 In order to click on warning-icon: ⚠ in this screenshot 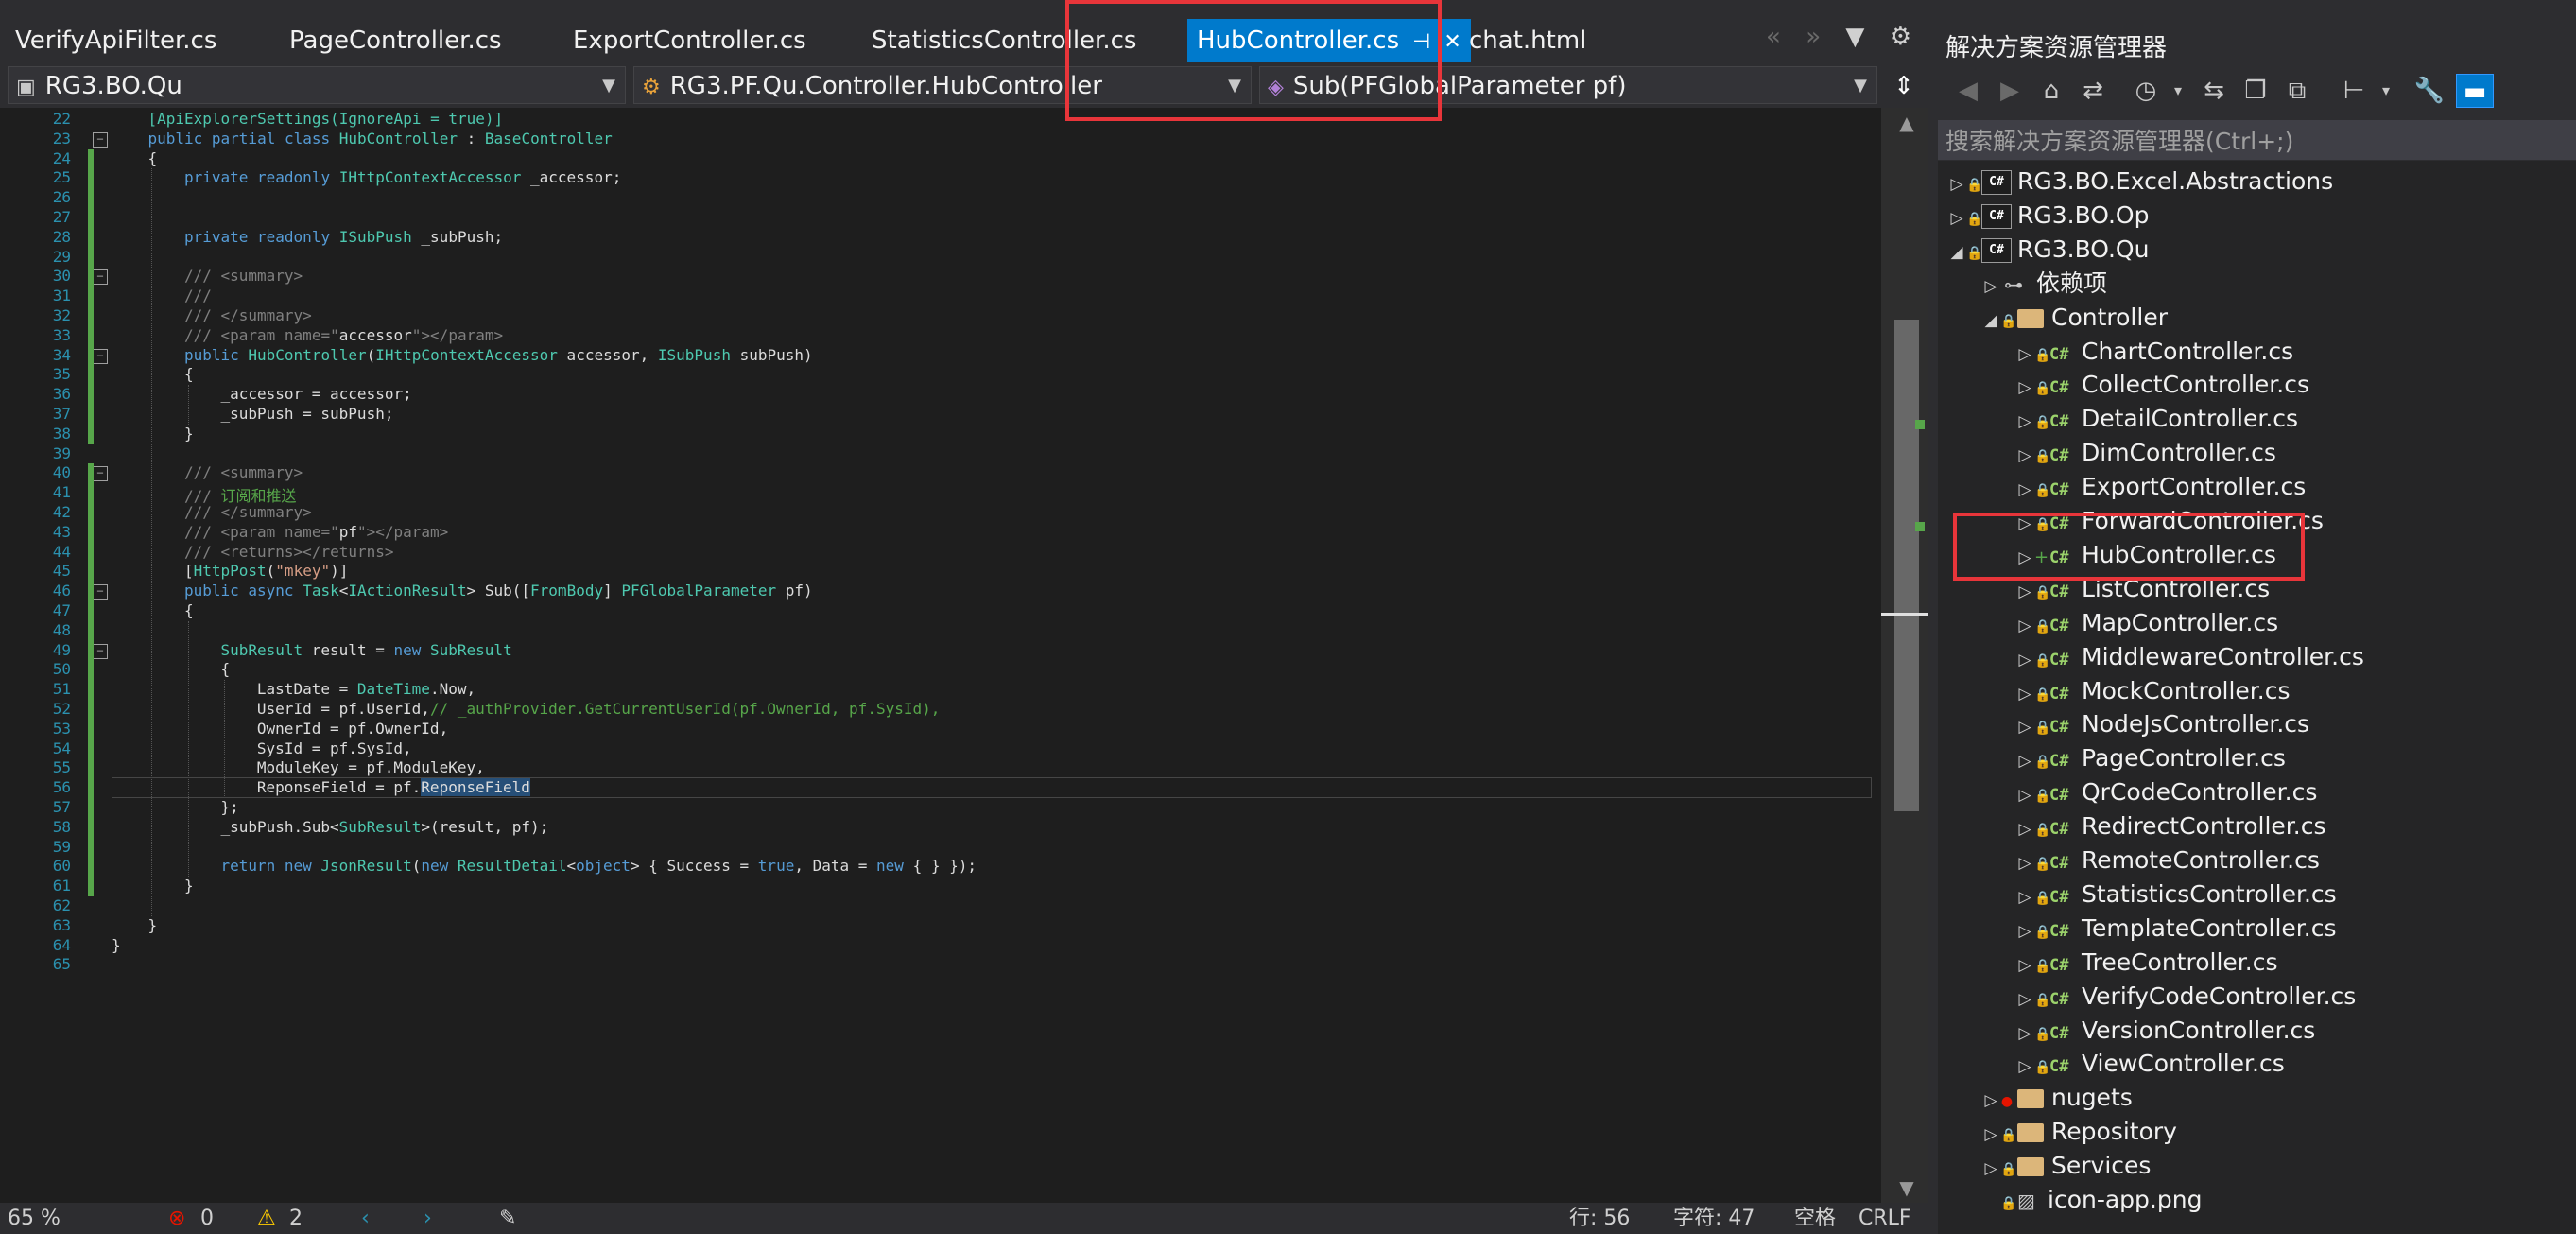, I will do `click(266, 1219)`.